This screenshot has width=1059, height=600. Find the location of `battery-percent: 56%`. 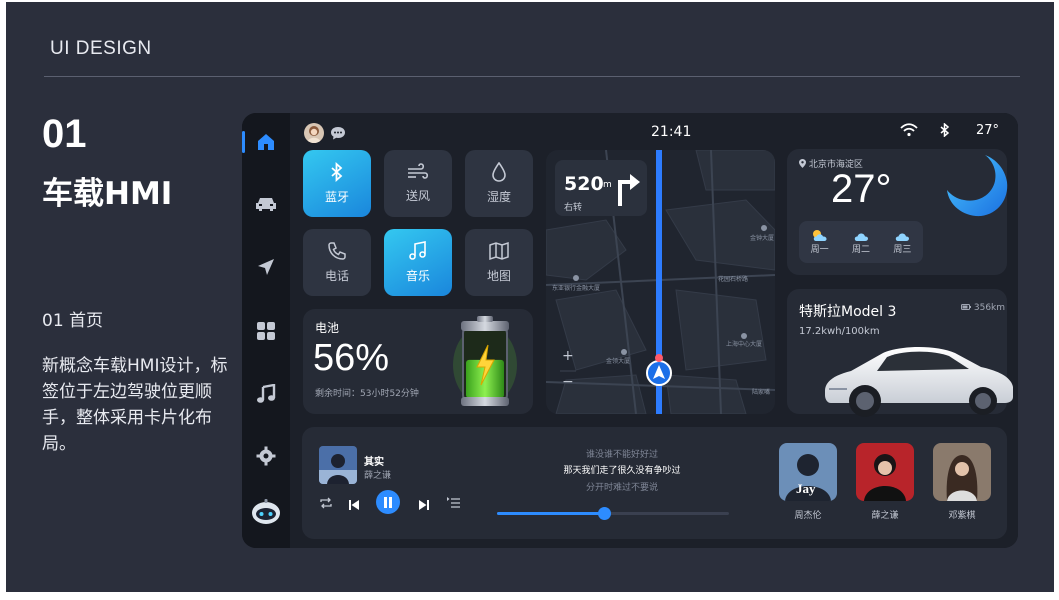

battery-percent: 56% is located at coordinates (351, 358).